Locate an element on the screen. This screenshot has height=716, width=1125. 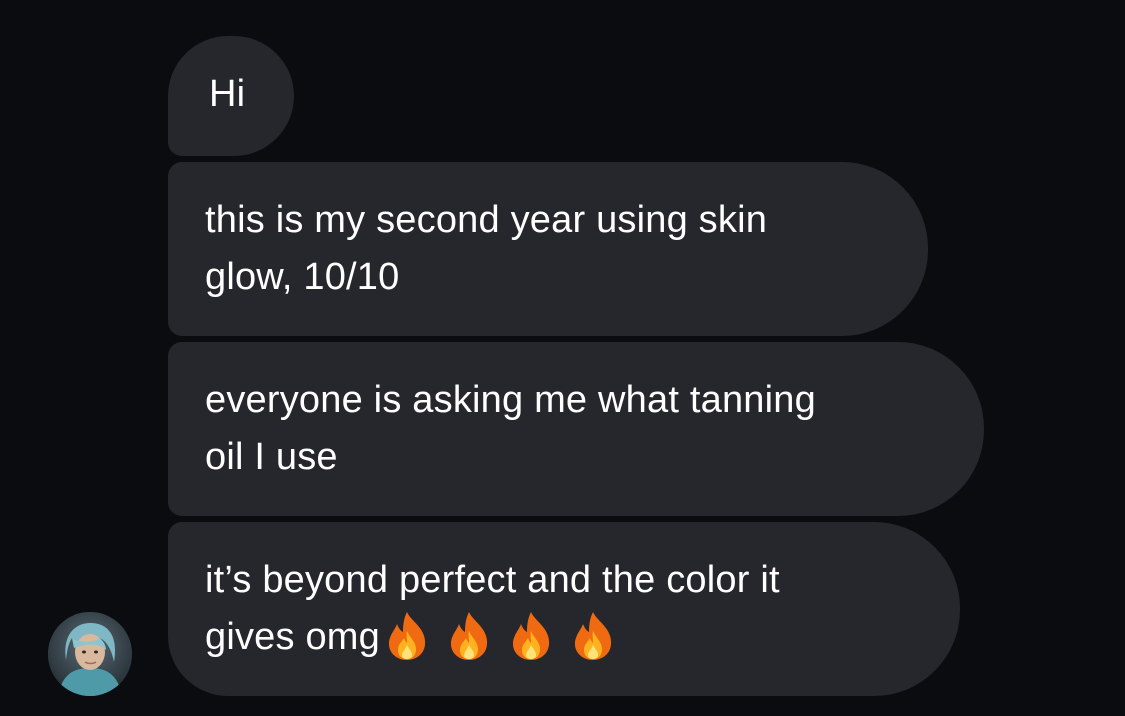
message-text: gives omg is located at coordinates (292, 637).